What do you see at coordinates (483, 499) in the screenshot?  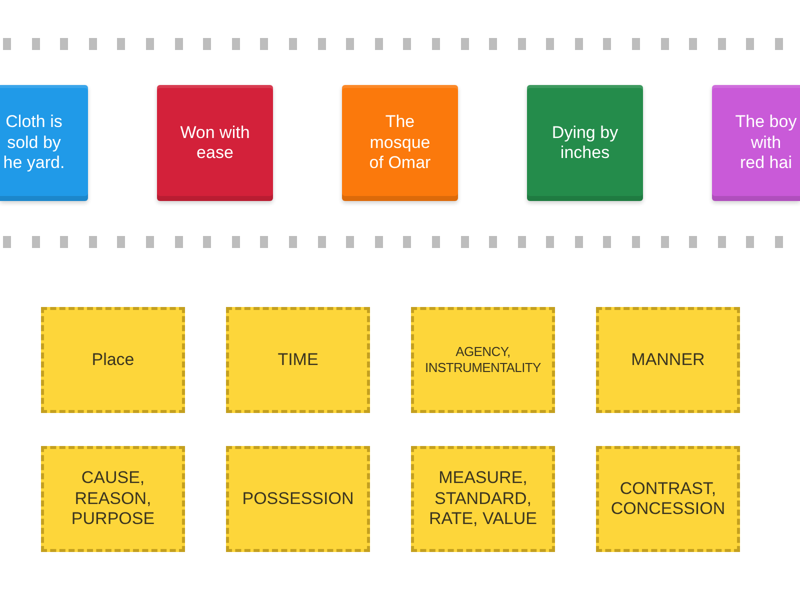 I see `category-drop-zone: MEASURE, STANDARD, RATE, VALUE` at bounding box center [483, 499].